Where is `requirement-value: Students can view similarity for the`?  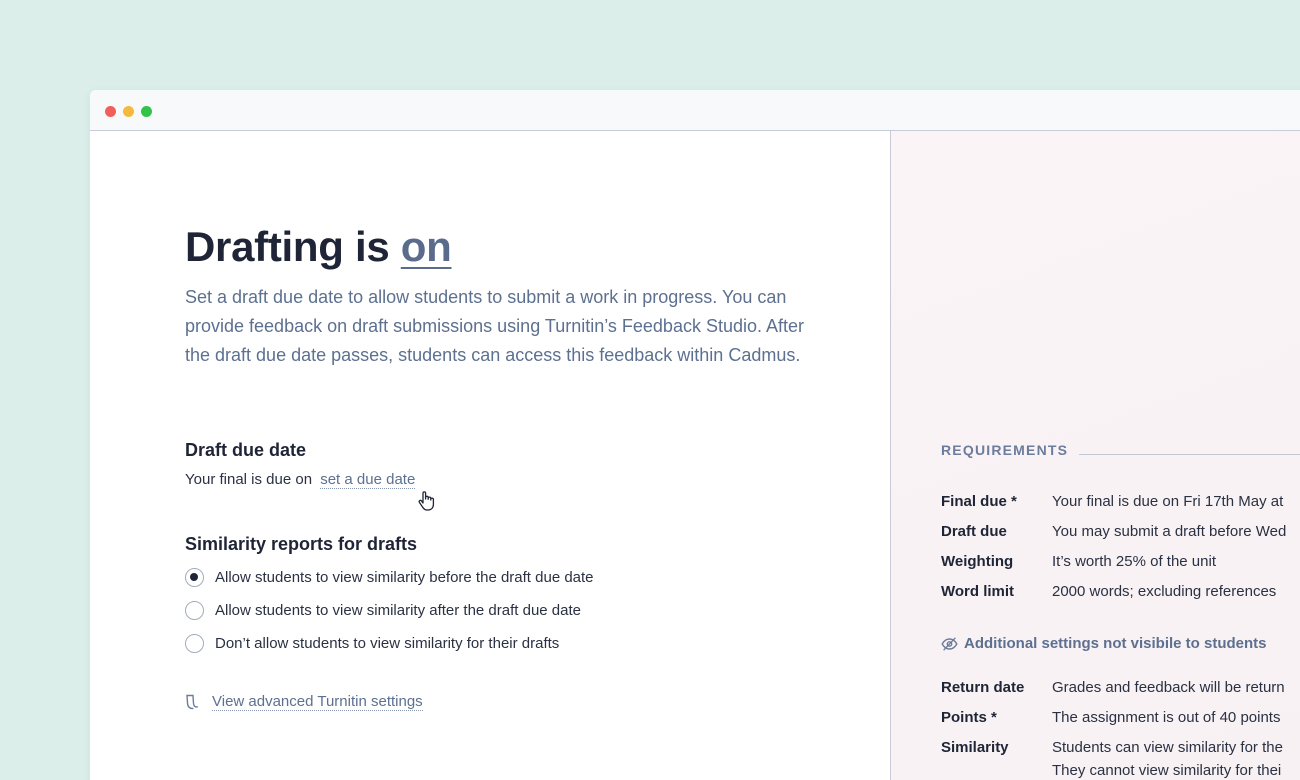 requirement-value: Students can view similarity for the is located at coordinates (1167, 747).